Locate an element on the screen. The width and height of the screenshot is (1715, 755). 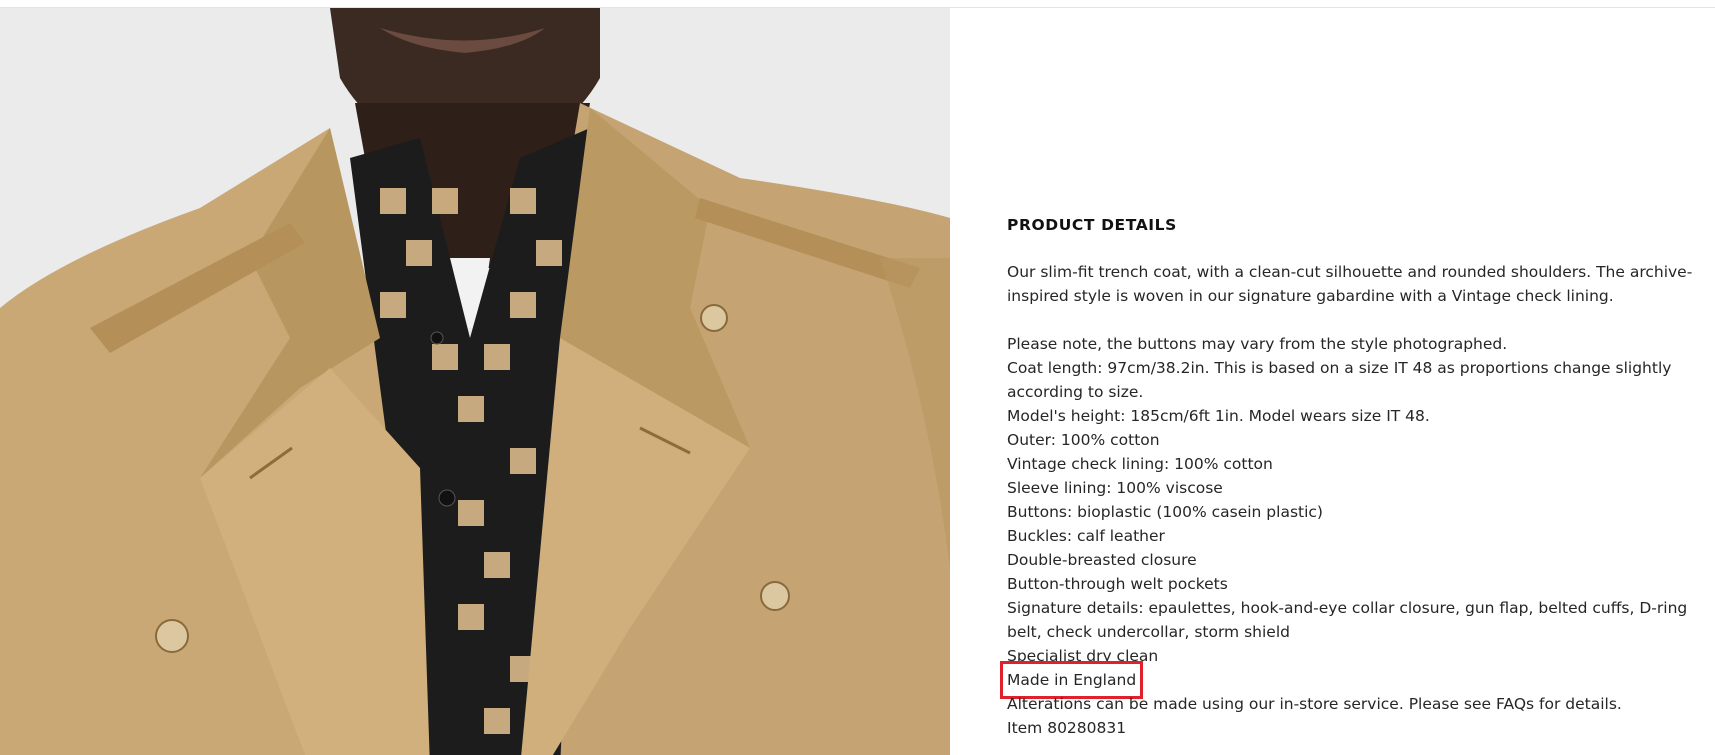
detail-line-item-number: Item 80280831 is located at coordinates (1067, 728).